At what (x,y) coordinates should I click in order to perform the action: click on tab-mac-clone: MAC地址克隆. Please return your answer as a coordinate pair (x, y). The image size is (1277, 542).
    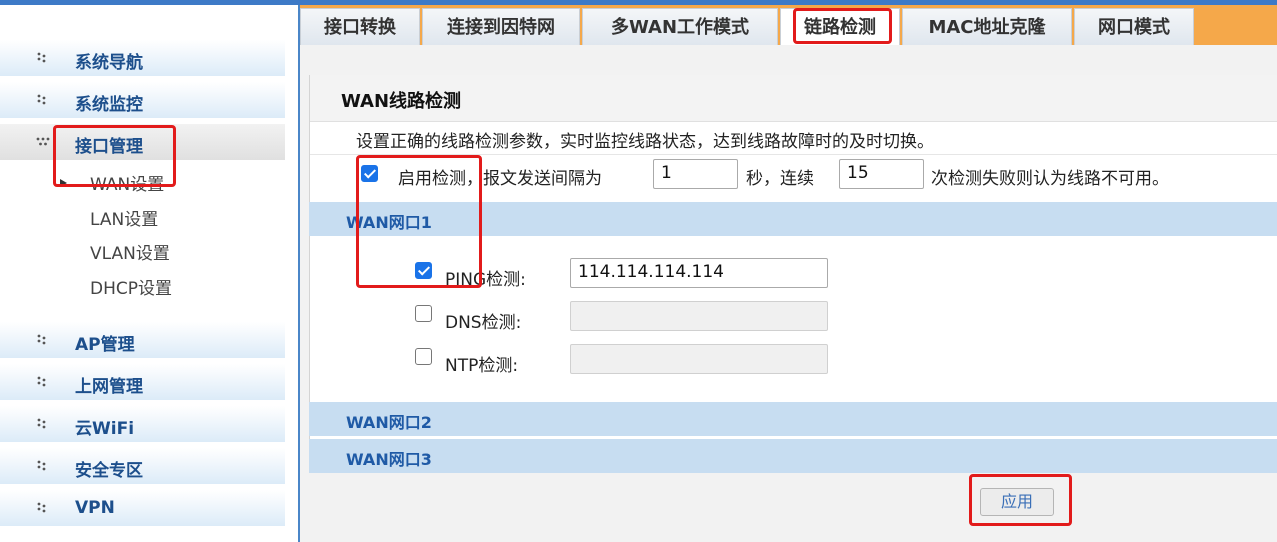
    Looking at the image, I should click on (987, 27).